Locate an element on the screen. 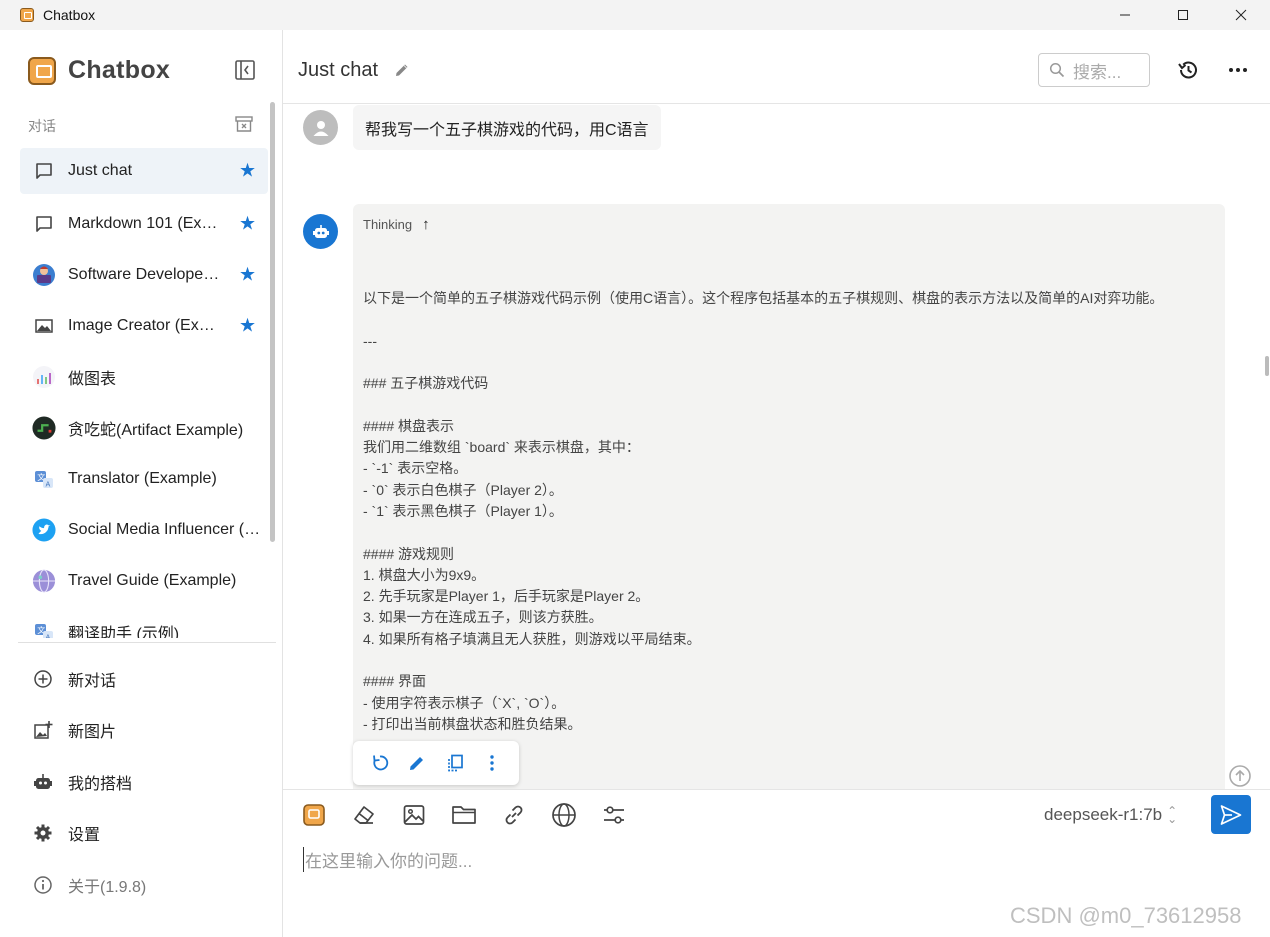  message-line: --- is located at coordinates (370, 340).